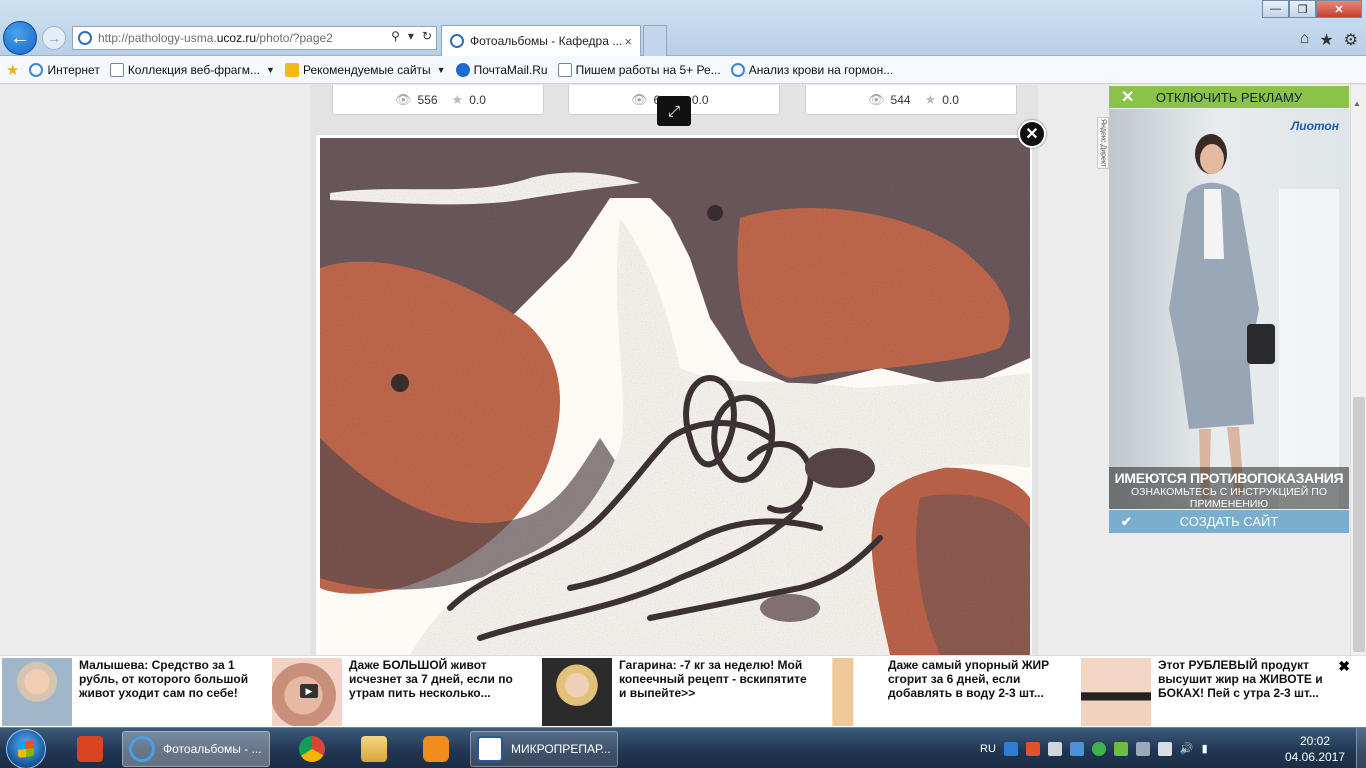 The image size is (1366, 768). Describe the element at coordinates (1357, 103) in the screenshot. I see `scroll-up-icon: ▲` at that location.